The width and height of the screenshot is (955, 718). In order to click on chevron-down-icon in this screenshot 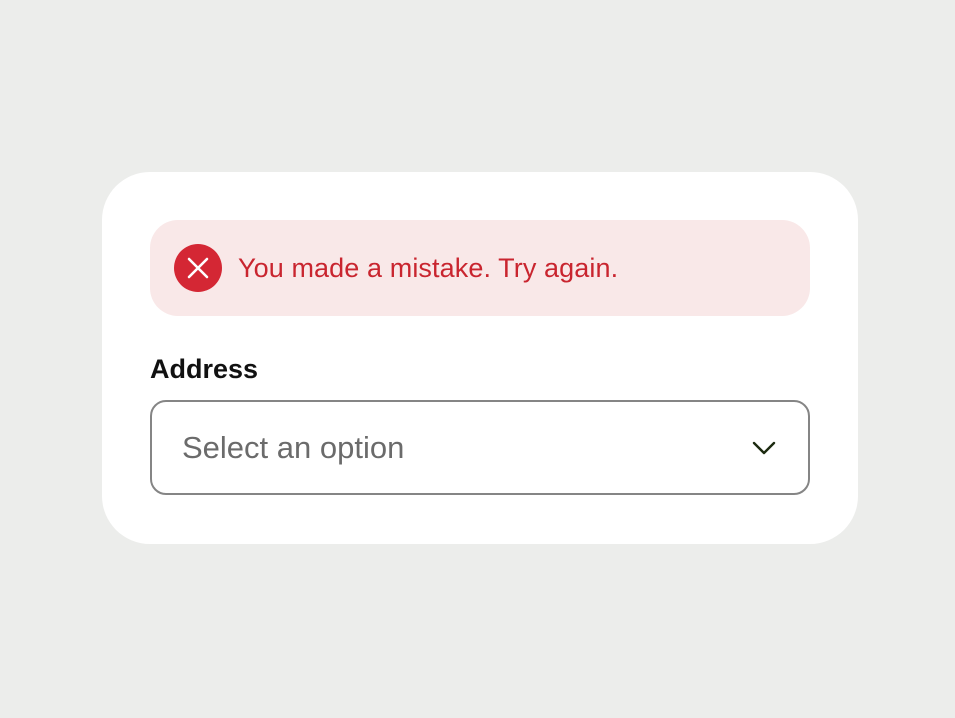, I will do `click(764, 447)`.